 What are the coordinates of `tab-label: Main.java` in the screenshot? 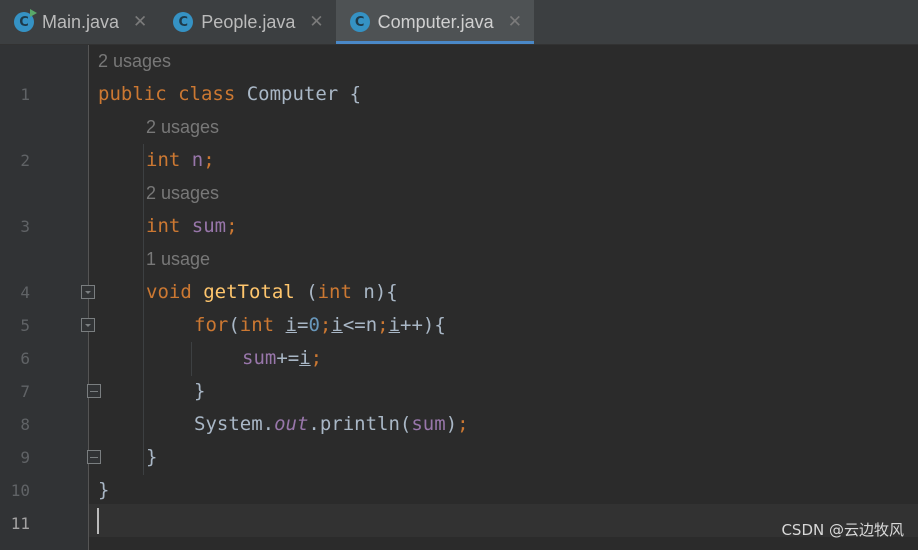 It's located at (81, 21).